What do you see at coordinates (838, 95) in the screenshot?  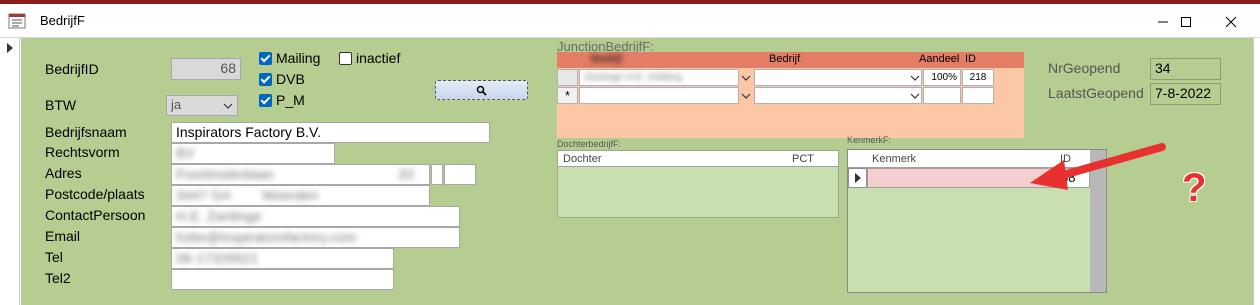 I see `junction-new-col2` at bounding box center [838, 95].